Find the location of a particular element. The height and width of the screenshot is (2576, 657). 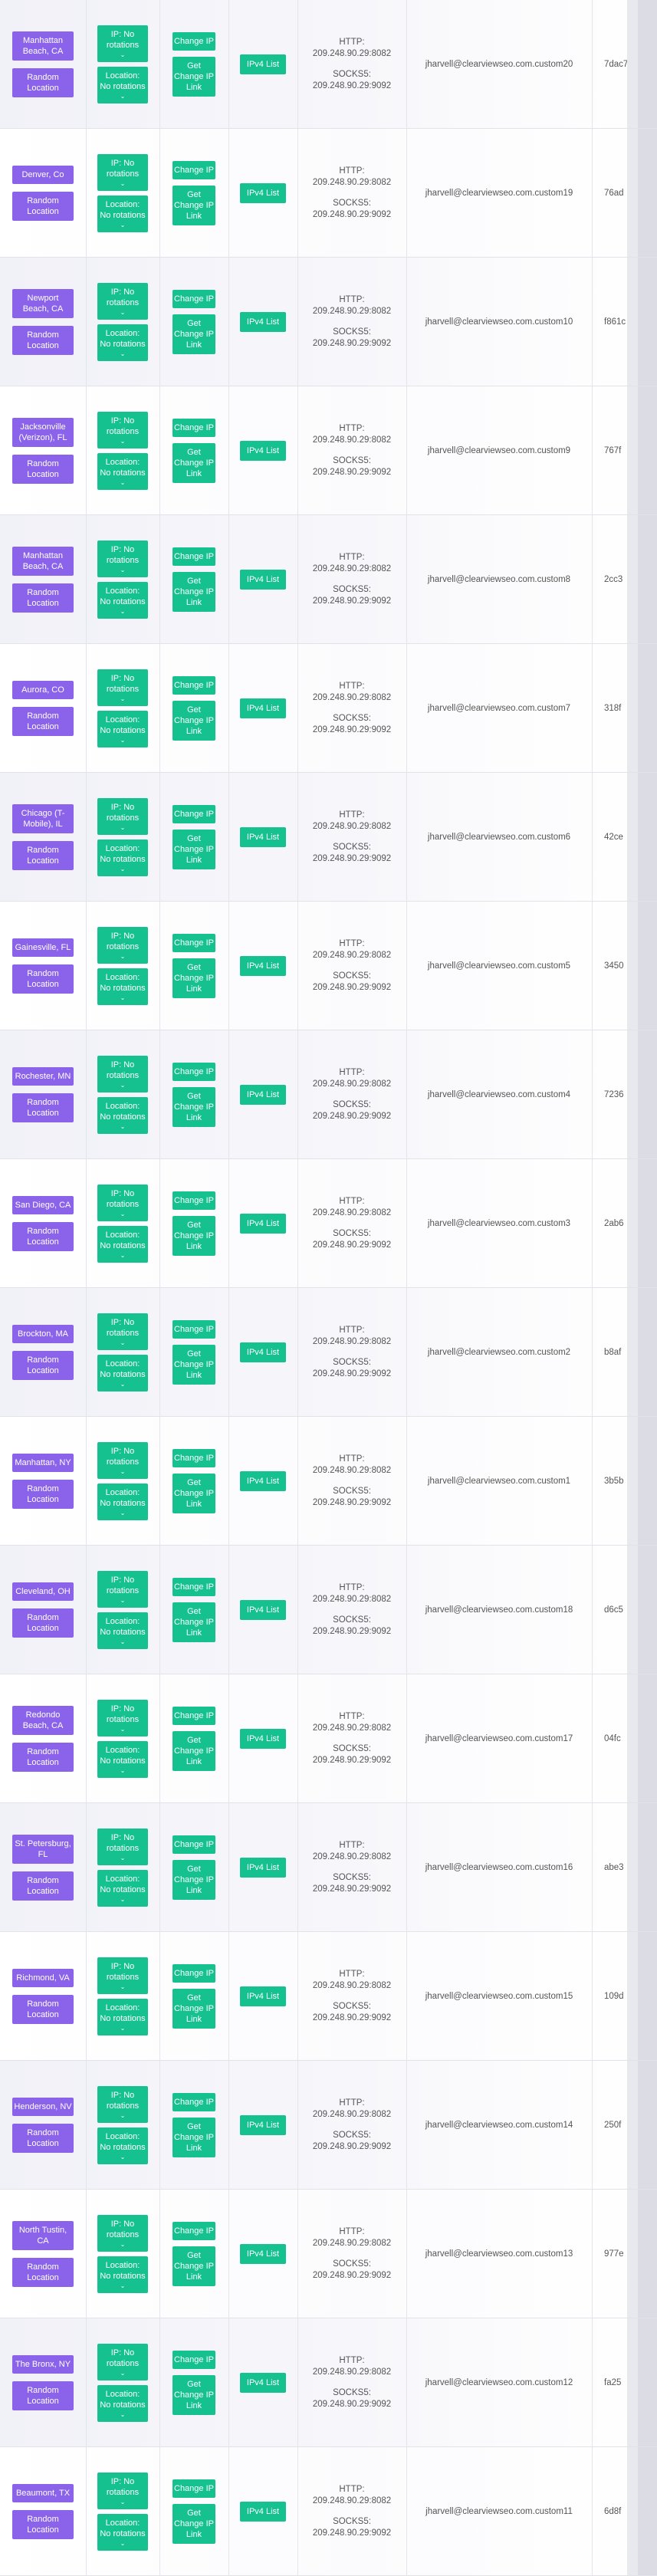

location-badge: St. Petersburg, FL is located at coordinates (43, 1849).